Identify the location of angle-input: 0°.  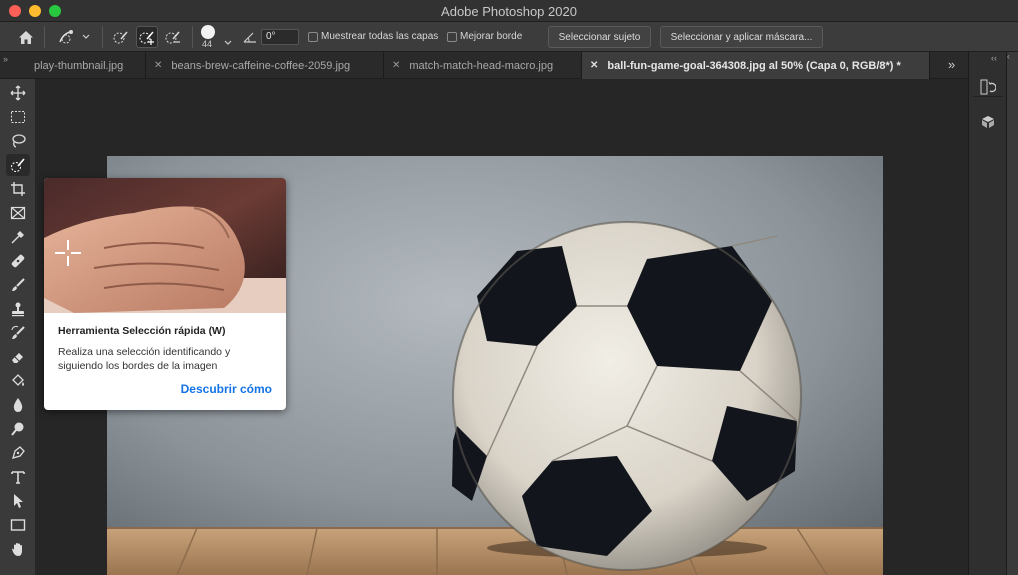
(280, 37).